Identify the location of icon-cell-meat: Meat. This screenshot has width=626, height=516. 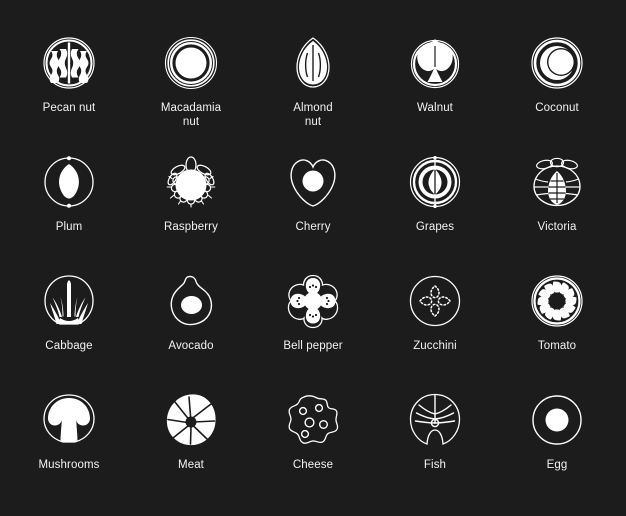
(191, 438).